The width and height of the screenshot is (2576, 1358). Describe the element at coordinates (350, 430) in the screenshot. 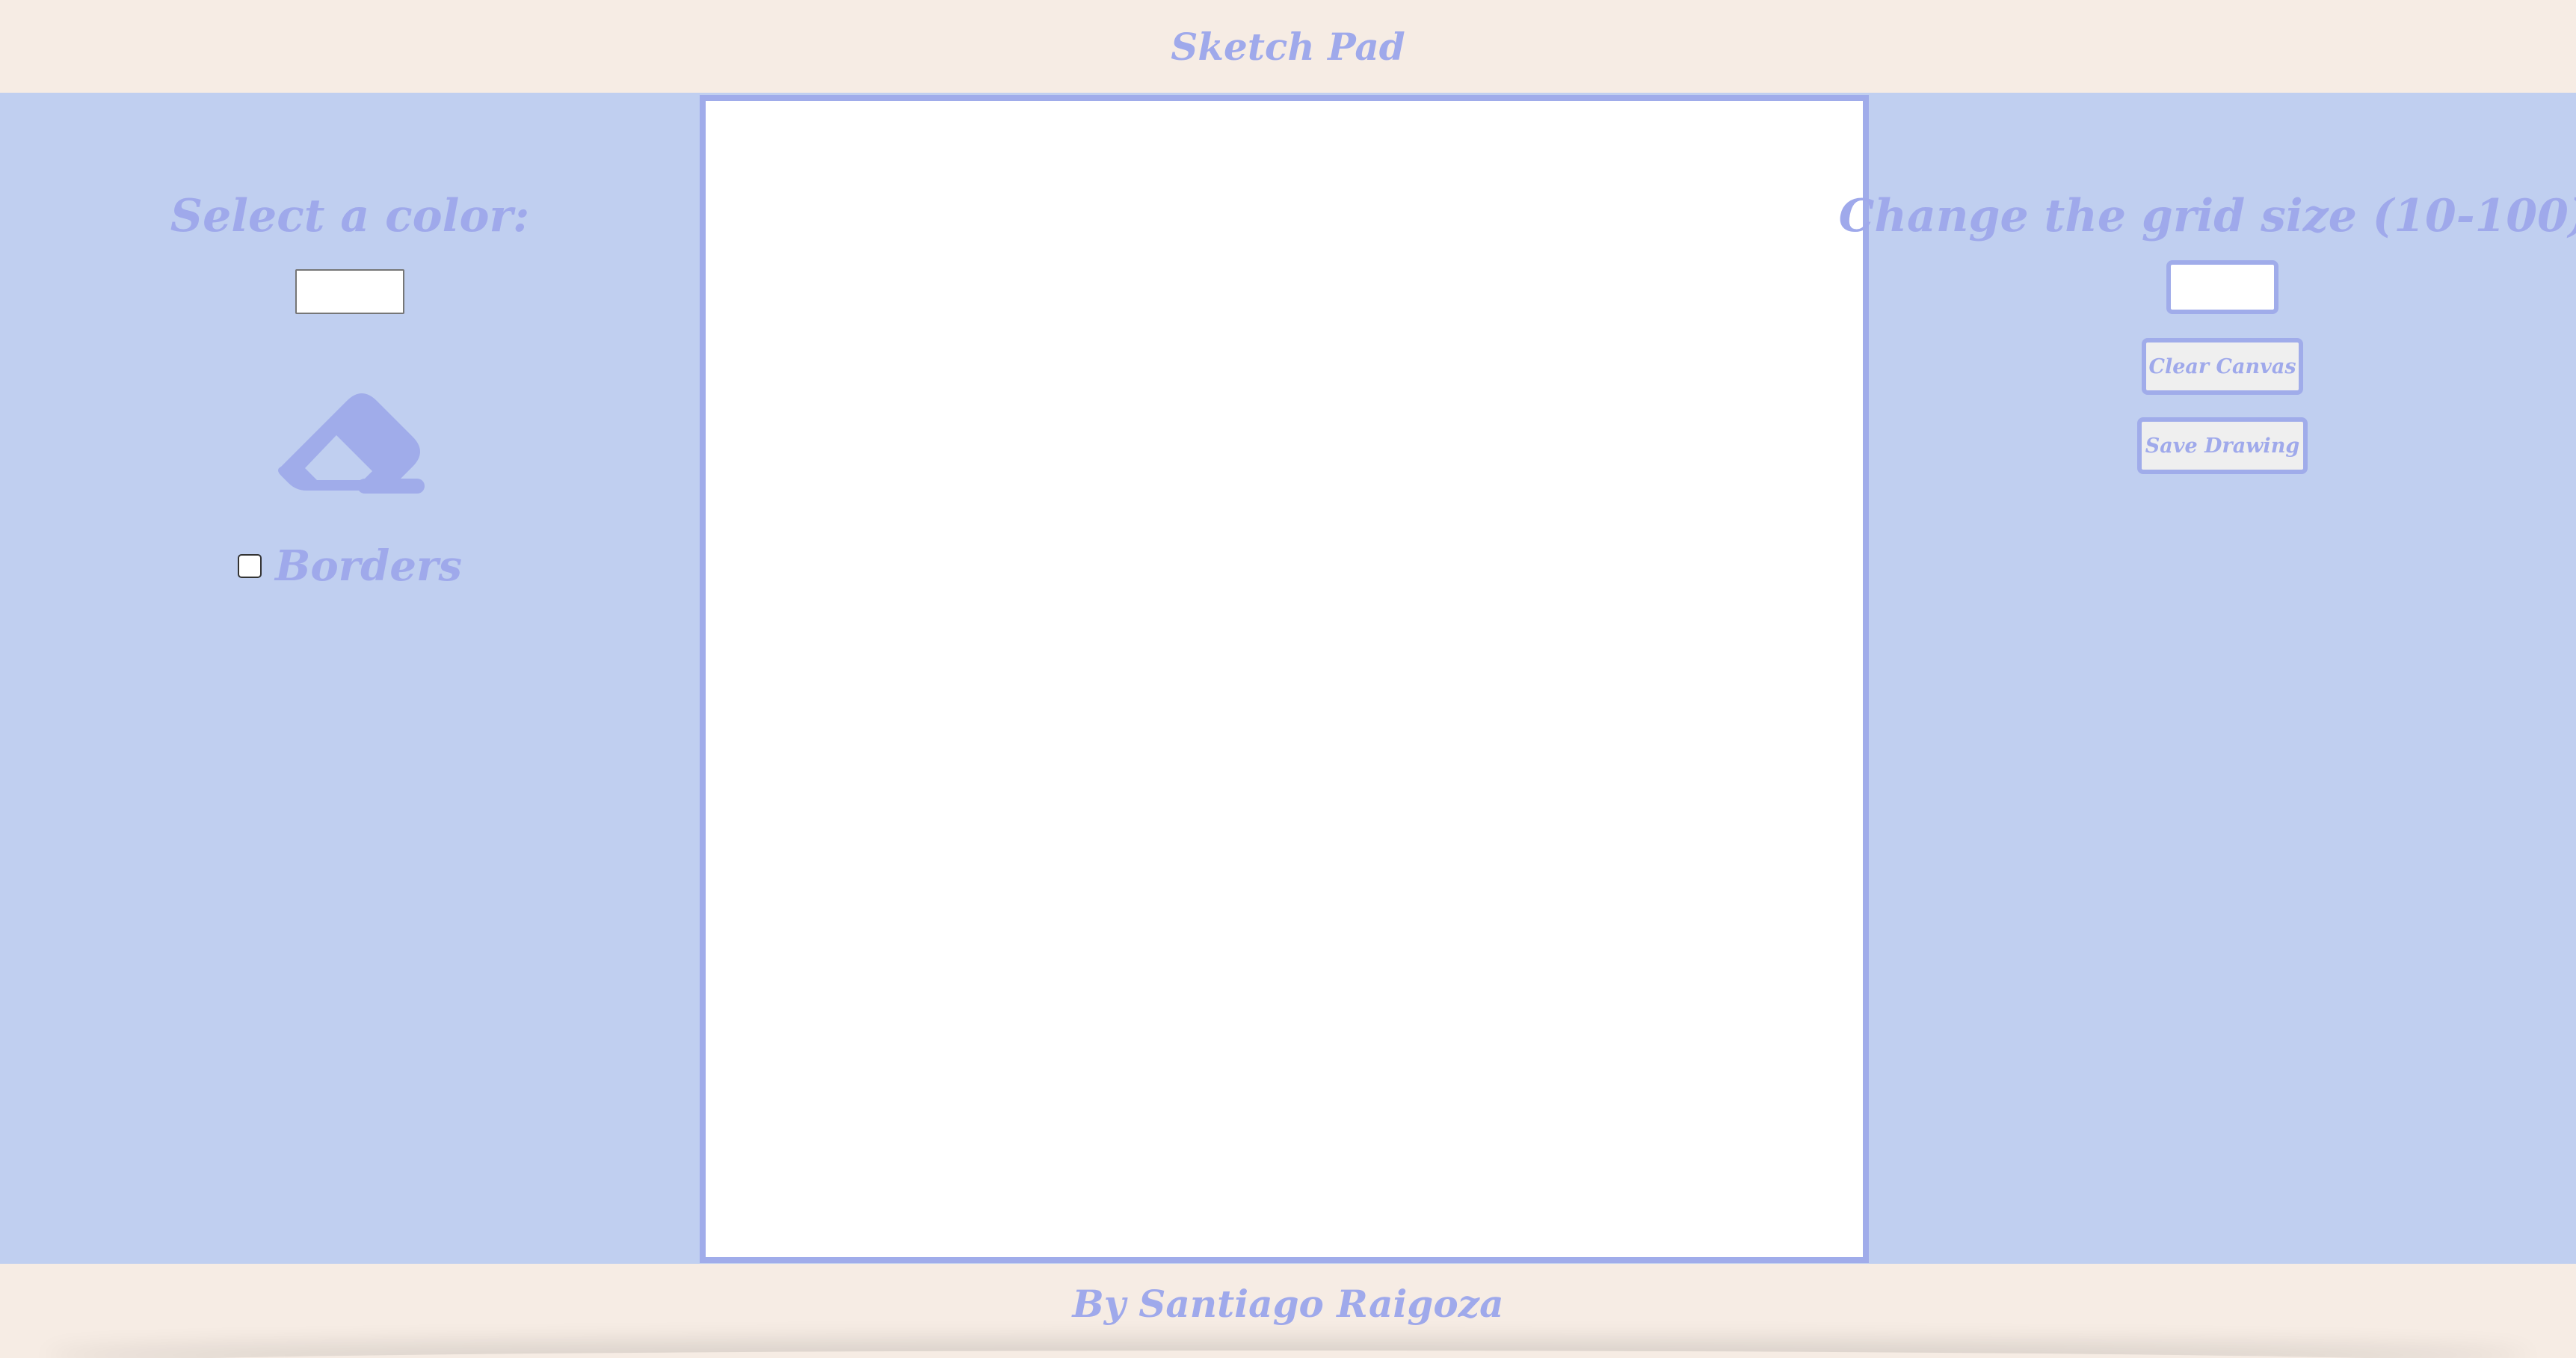

I see `eraser-icon` at that location.